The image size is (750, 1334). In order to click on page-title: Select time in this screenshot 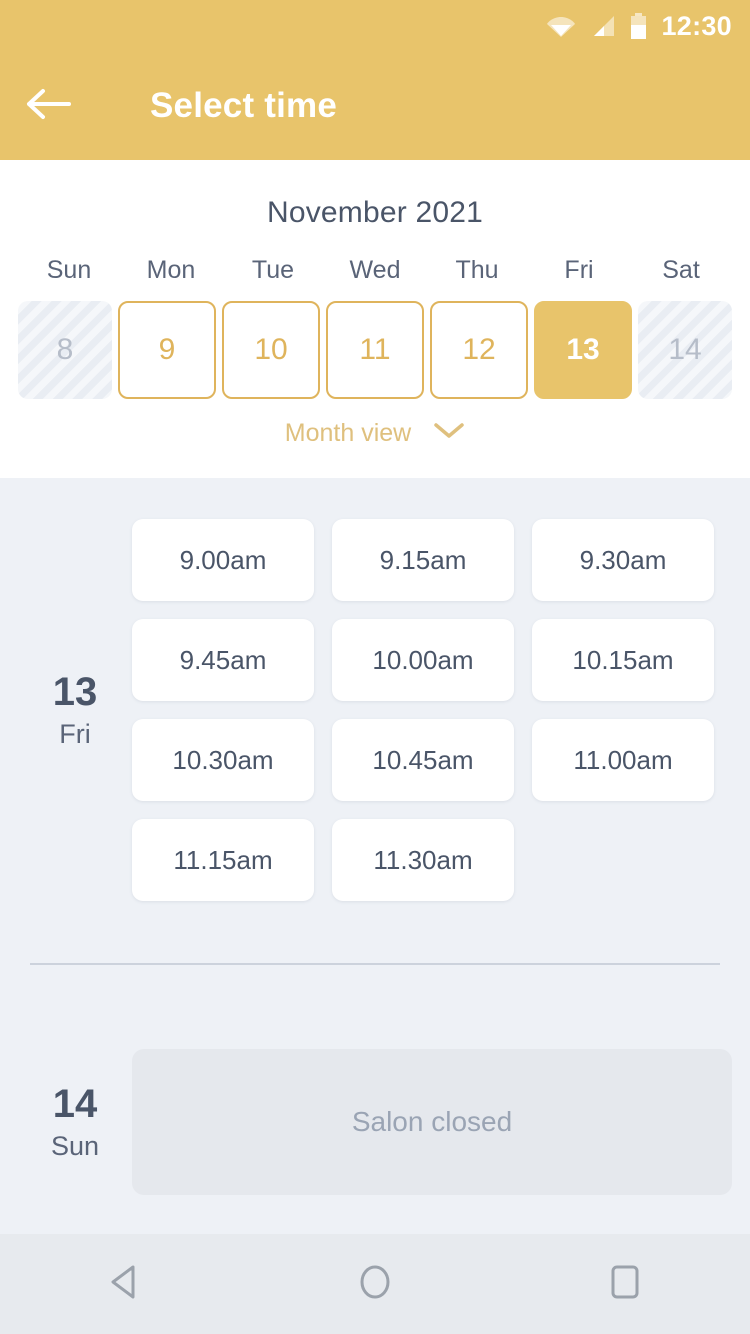, I will do `click(244, 105)`.